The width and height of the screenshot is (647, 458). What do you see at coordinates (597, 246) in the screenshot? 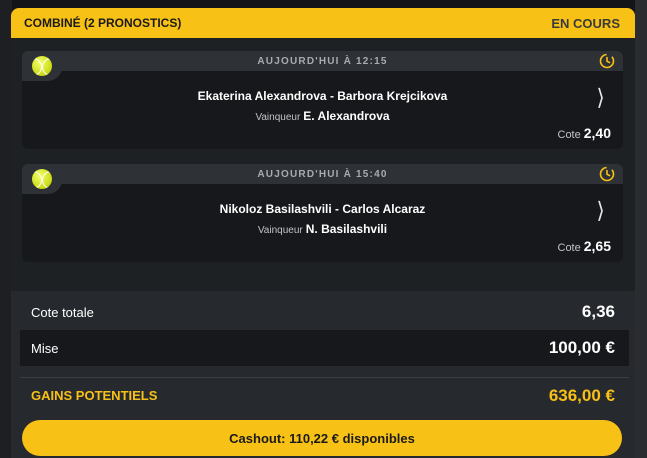
I see `odds-value: 2,65` at bounding box center [597, 246].